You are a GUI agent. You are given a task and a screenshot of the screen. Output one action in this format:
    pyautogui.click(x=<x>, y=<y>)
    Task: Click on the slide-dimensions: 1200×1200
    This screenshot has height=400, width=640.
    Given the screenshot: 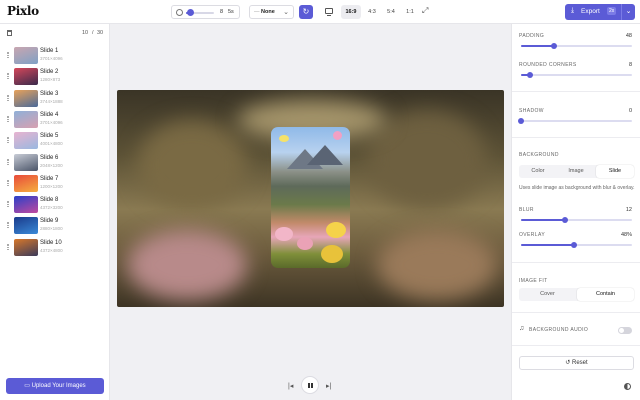 What is the action you would take?
    pyautogui.click(x=51, y=186)
    